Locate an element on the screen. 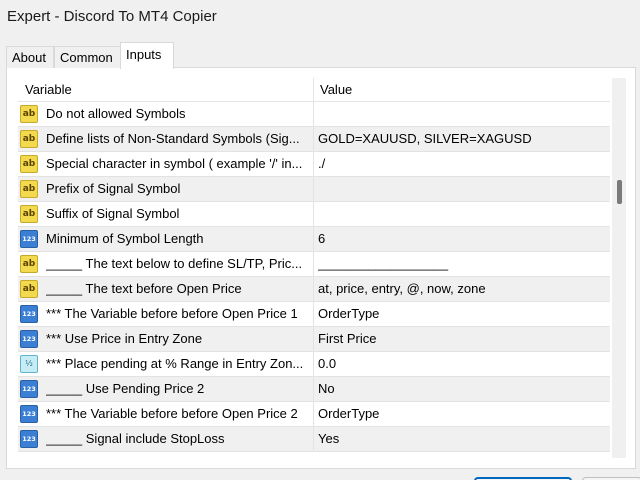 The height and width of the screenshot is (480, 640). variable-name: Minimum of Symbol Length is located at coordinates (125, 238).